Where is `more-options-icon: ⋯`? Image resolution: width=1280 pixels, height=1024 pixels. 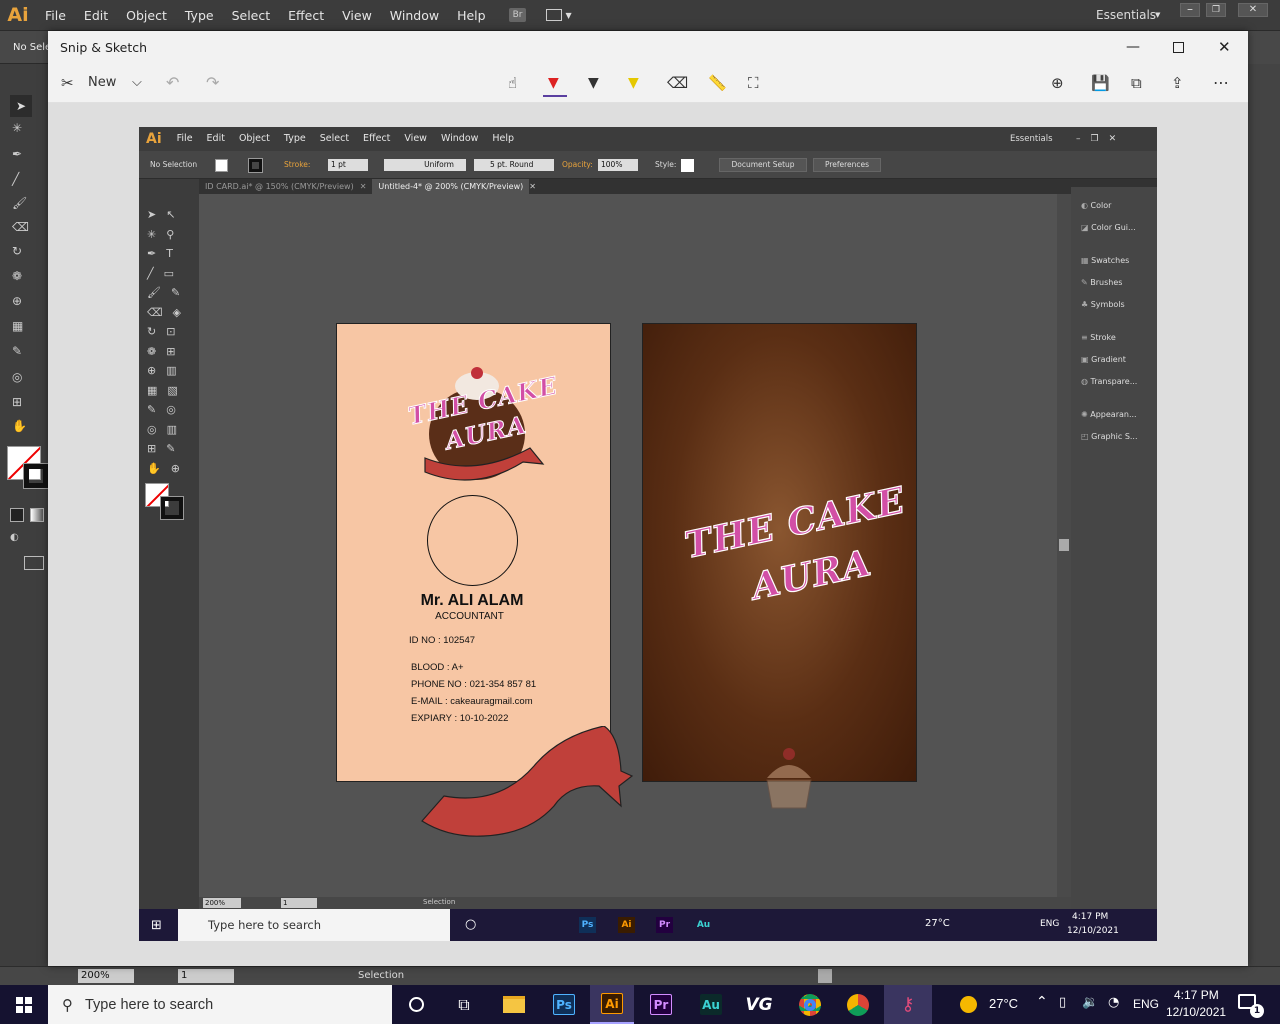
more-options-icon: ⋯ is located at coordinates (1221, 82).